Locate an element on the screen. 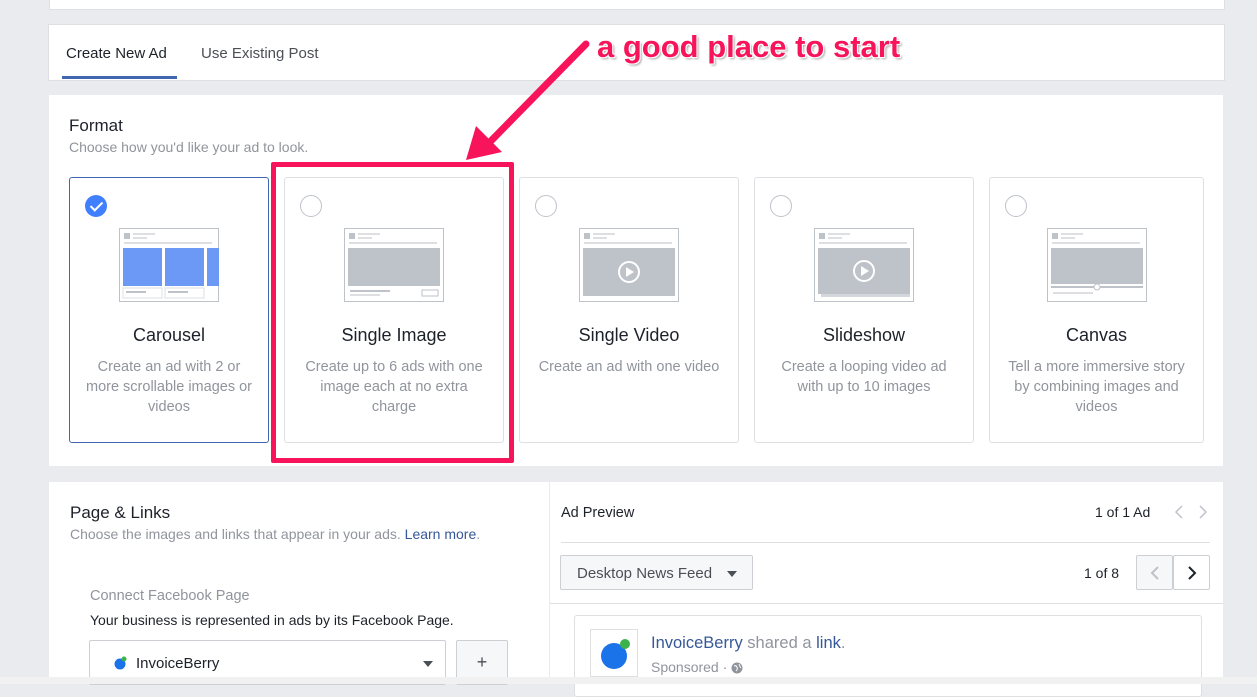  single-image-preview-icon is located at coordinates (394, 265).